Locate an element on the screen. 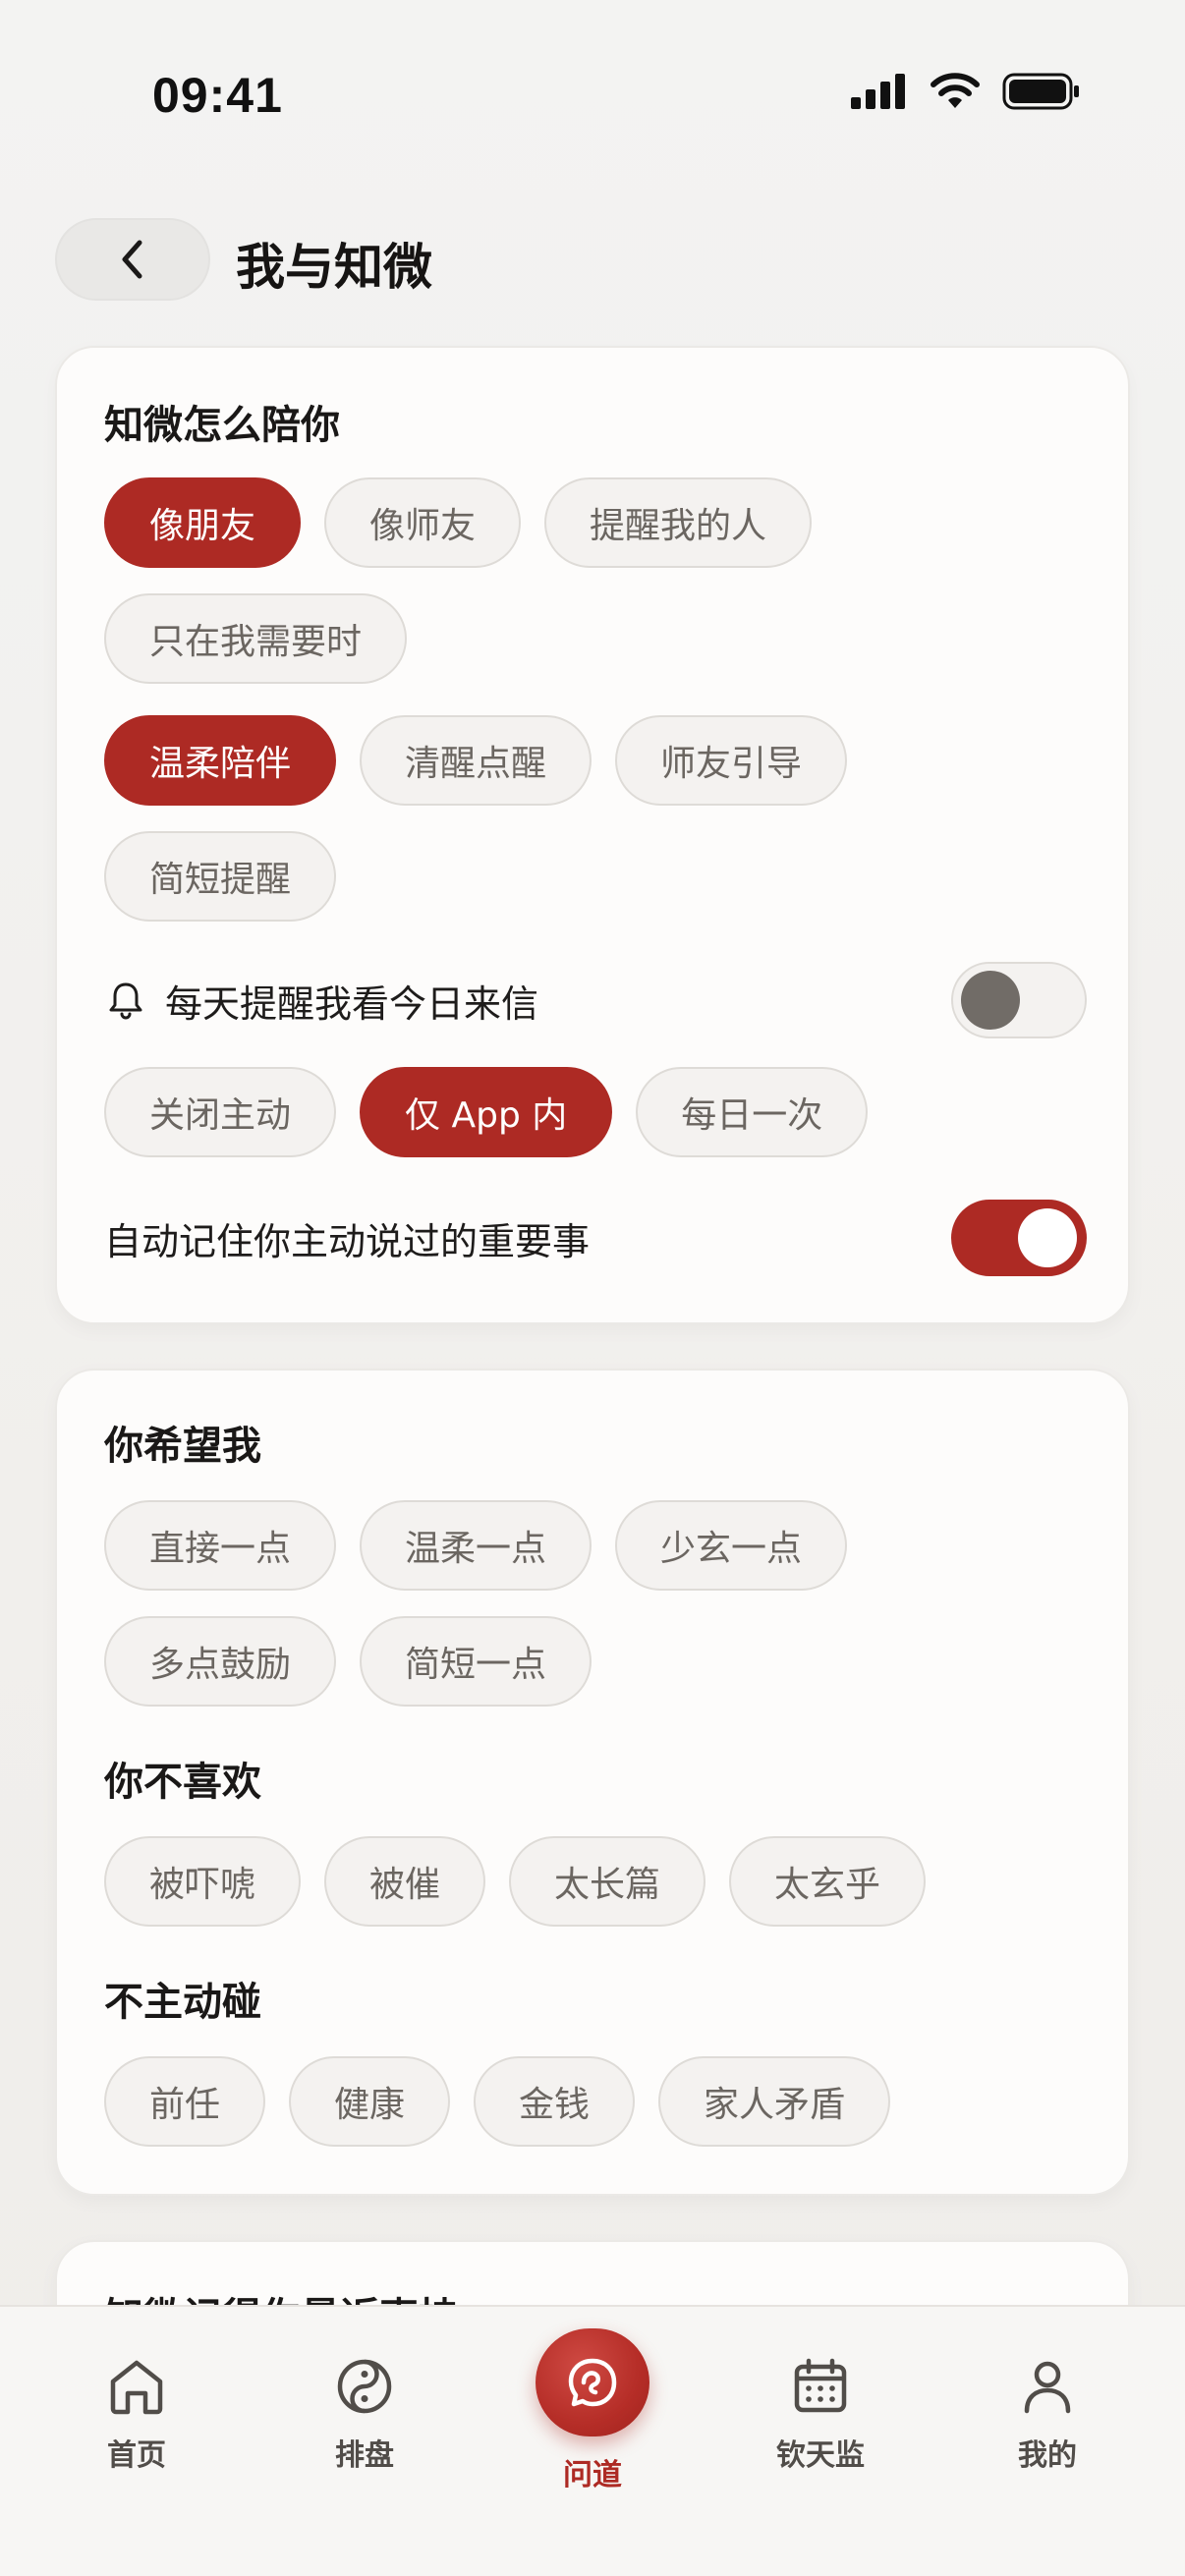  auto-remember-label: 自动记住你主动说过的重要事 is located at coordinates (348, 1241).